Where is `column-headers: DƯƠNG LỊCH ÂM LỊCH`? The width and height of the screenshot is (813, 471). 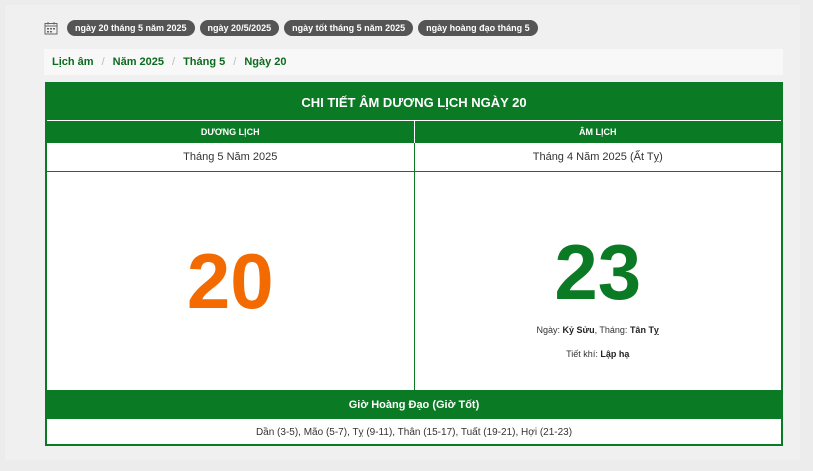
column-headers: DƯƠNG LỊCH ÂM LỊCH is located at coordinates (414, 131).